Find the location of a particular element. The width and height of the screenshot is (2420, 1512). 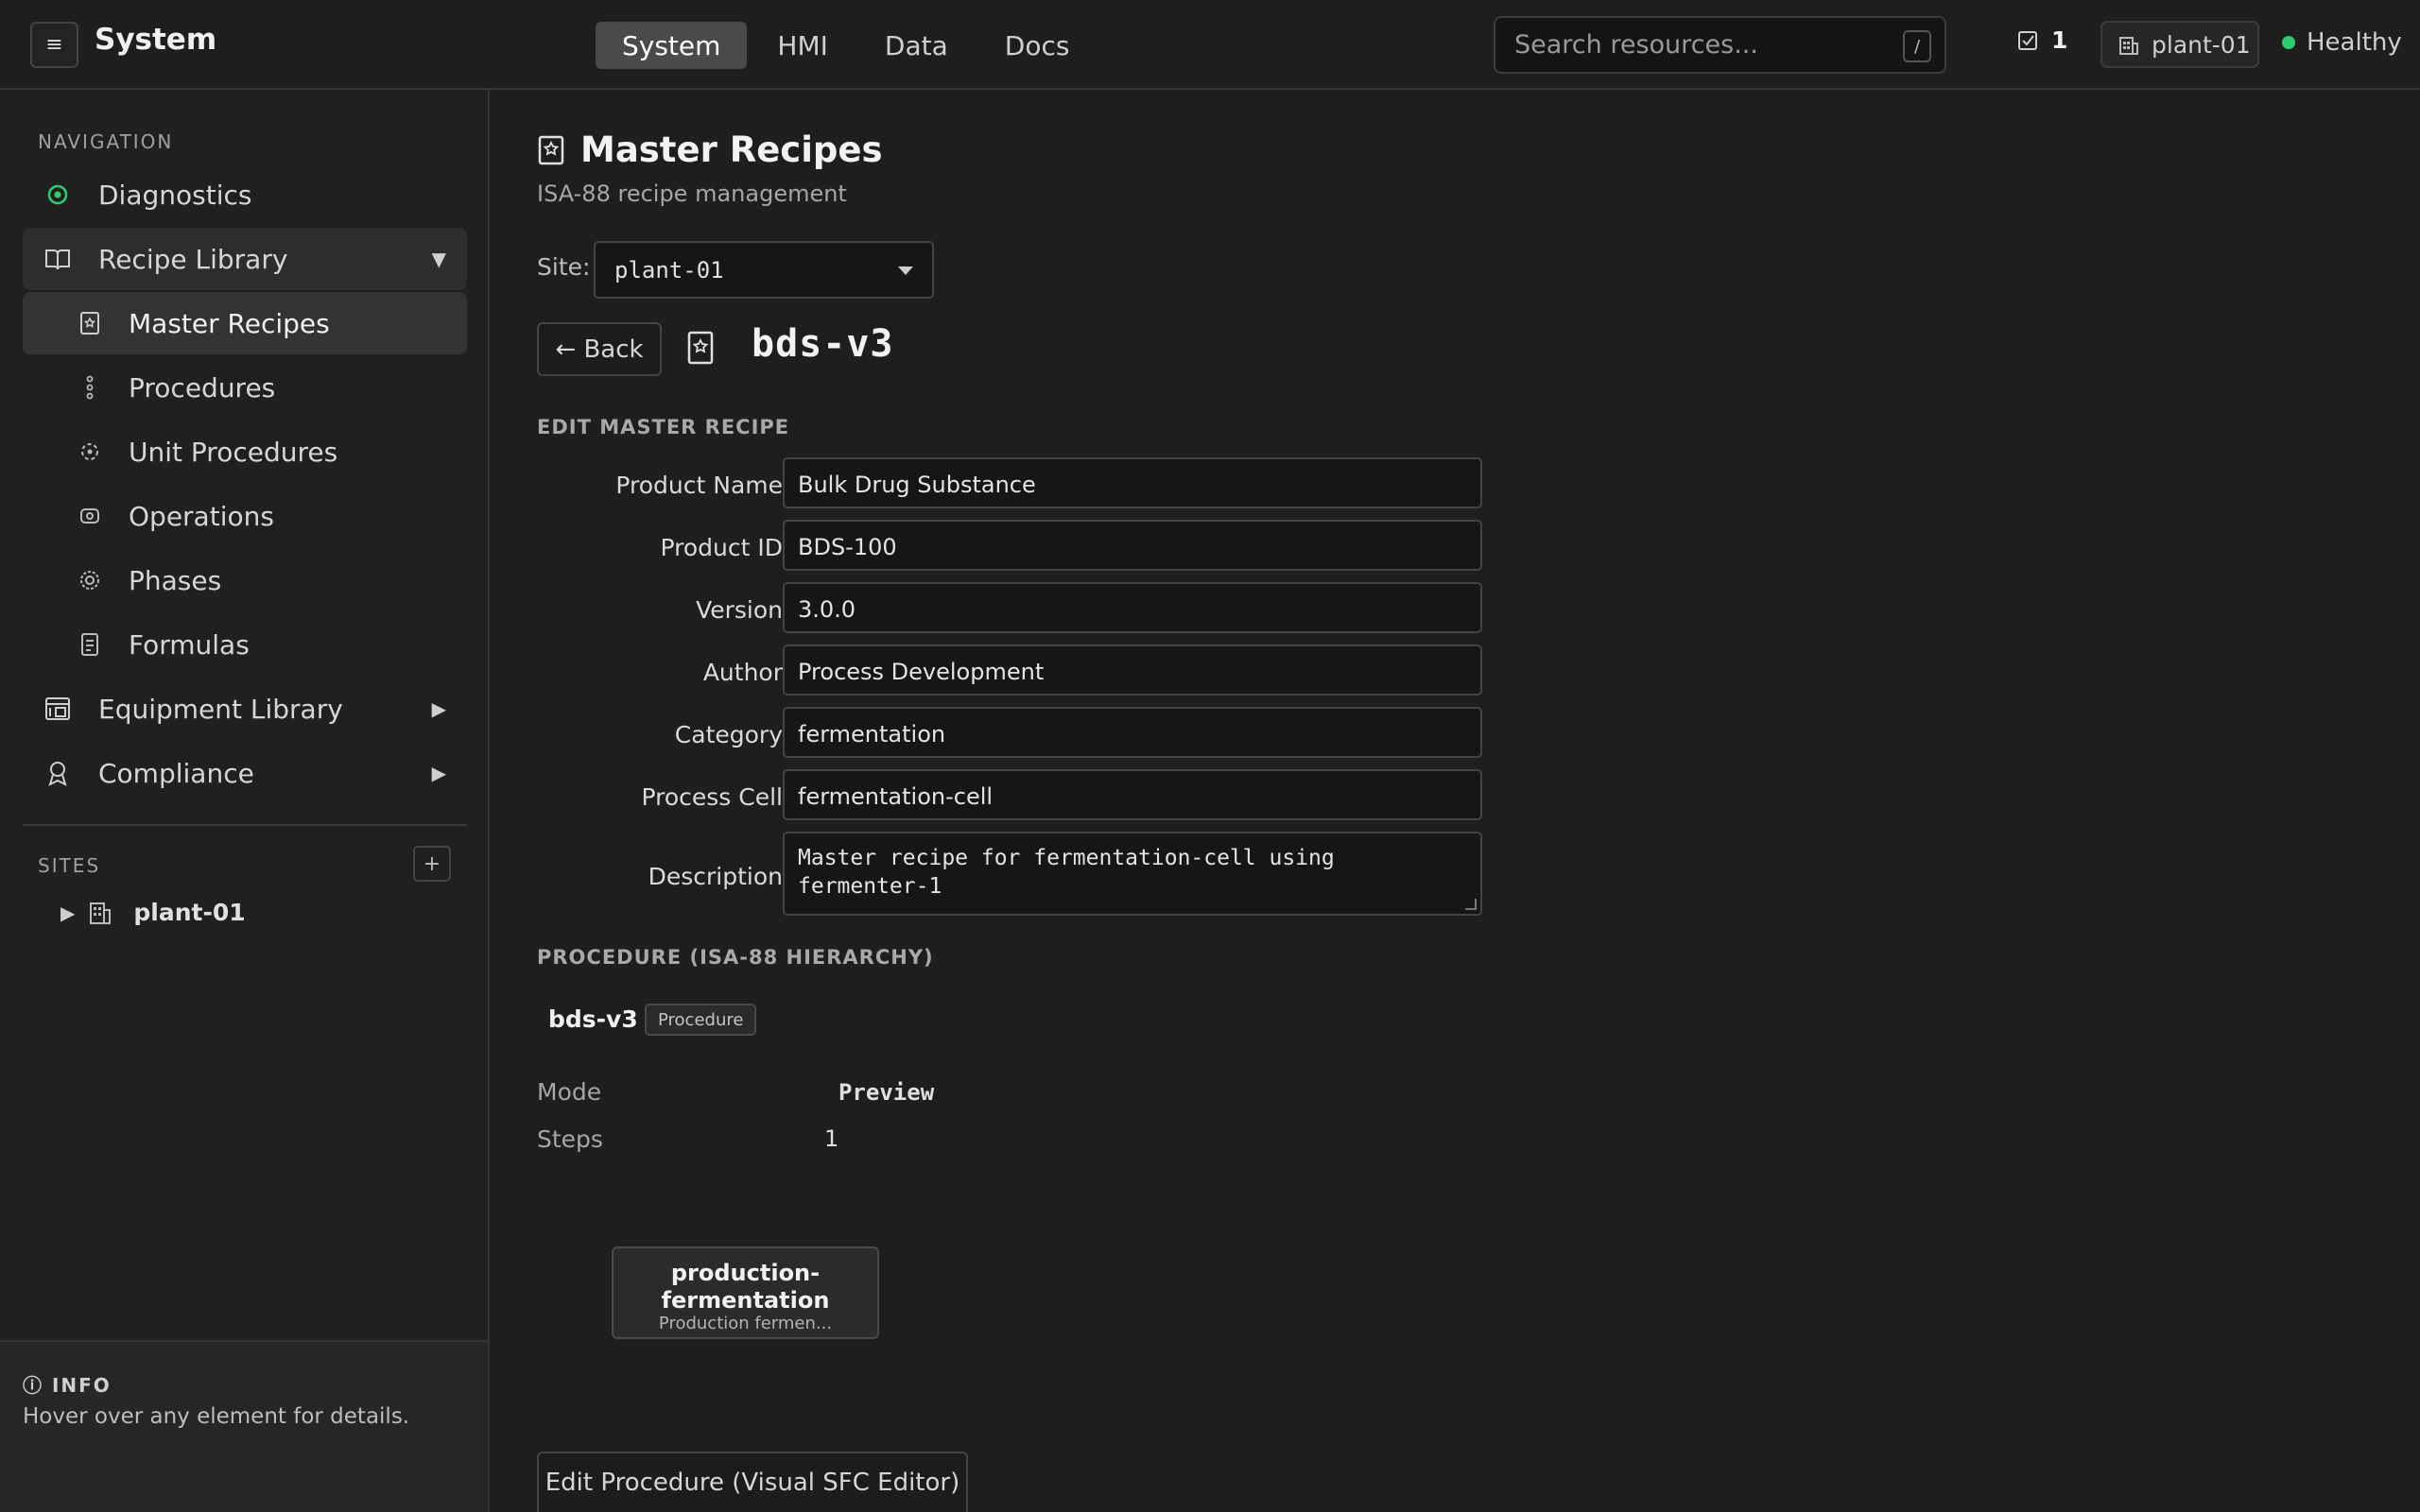

product-name-input: Bulk Drug Substance is located at coordinates (1132, 482).